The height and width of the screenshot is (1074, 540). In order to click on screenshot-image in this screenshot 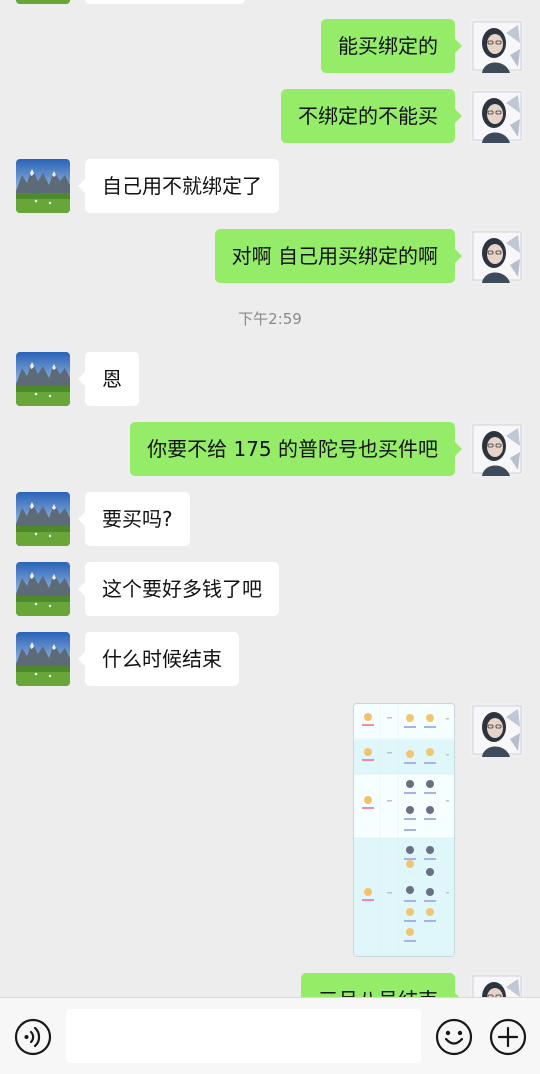, I will do `click(404, 830)`.